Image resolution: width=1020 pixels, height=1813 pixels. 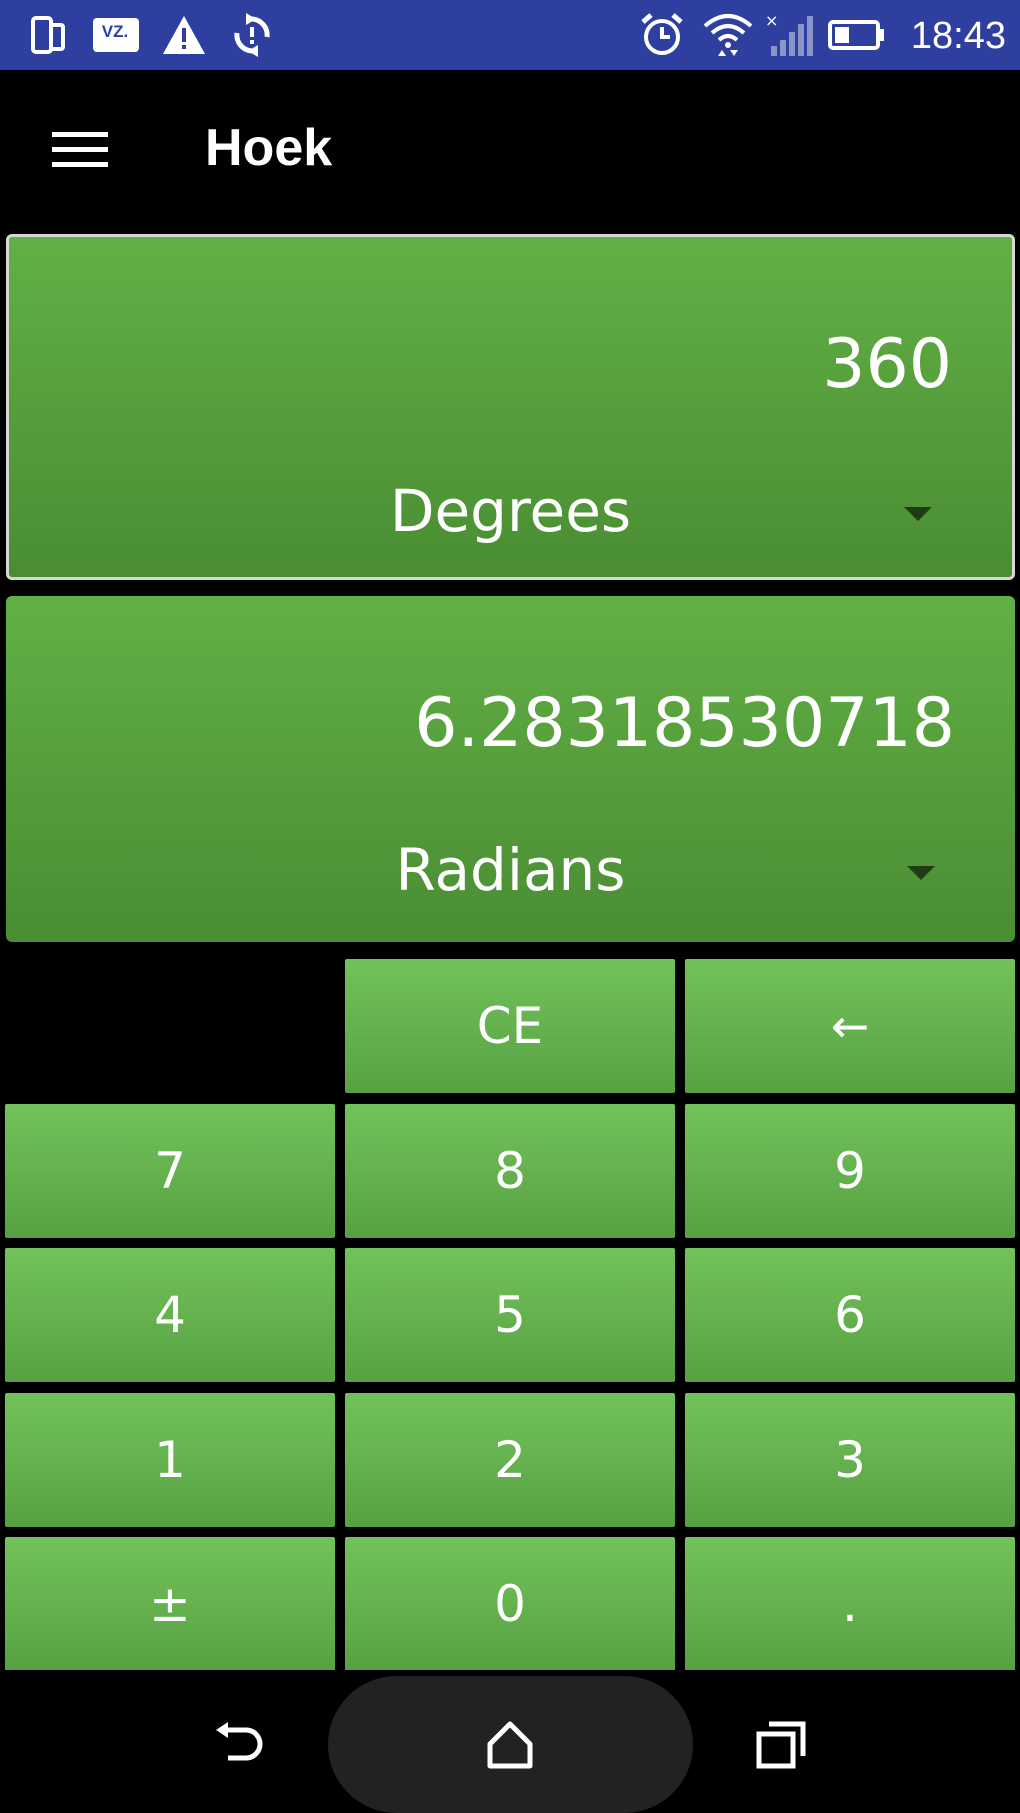 What do you see at coordinates (850, 1460) in the screenshot?
I see `key-3-button: 3` at bounding box center [850, 1460].